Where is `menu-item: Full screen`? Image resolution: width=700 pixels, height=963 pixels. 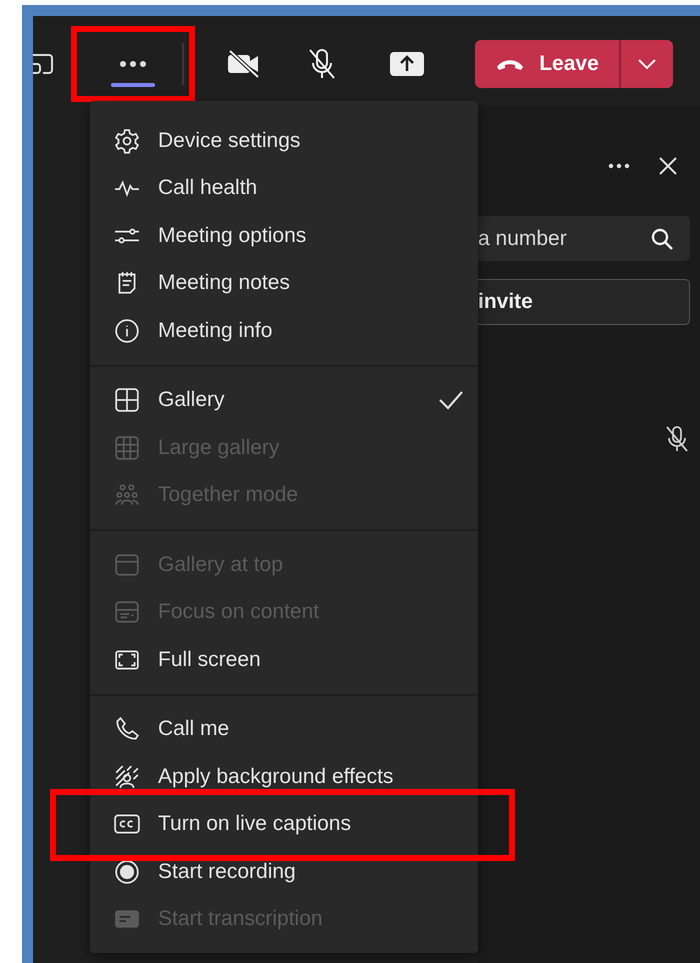
menu-item: Full screen is located at coordinates (284, 660).